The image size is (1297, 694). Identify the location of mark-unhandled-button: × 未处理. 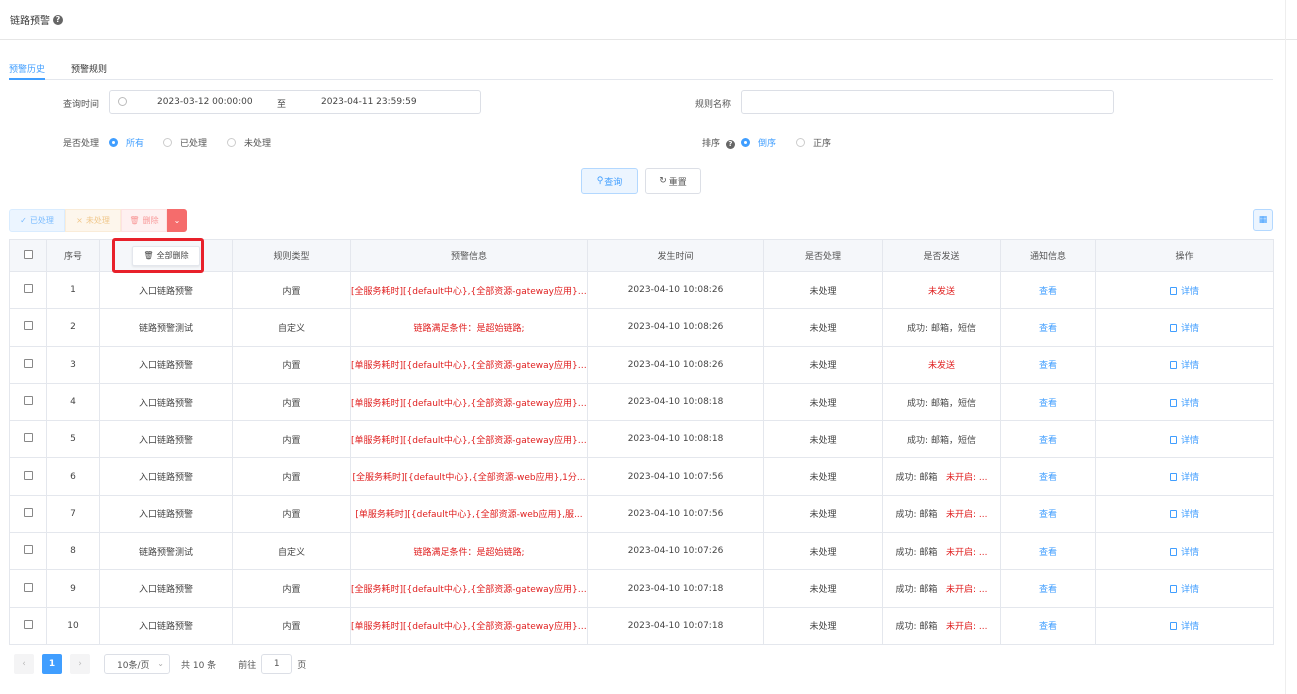
(93, 220).